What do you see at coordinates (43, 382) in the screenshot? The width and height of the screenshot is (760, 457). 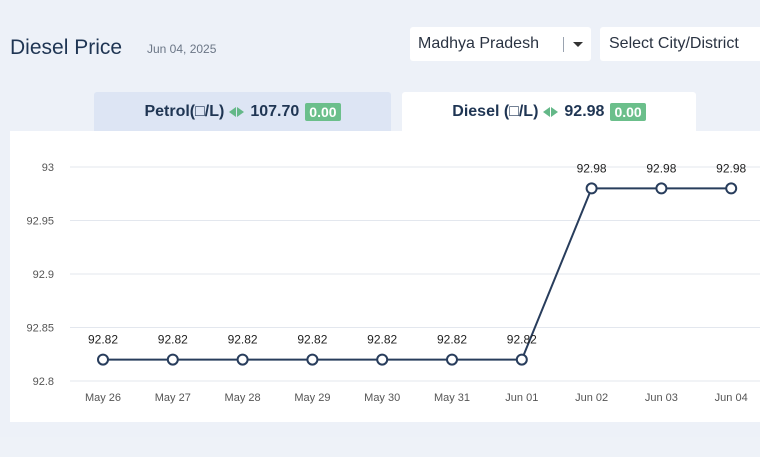 I see `y-tick-label: 92.8` at bounding box center [43, 382].